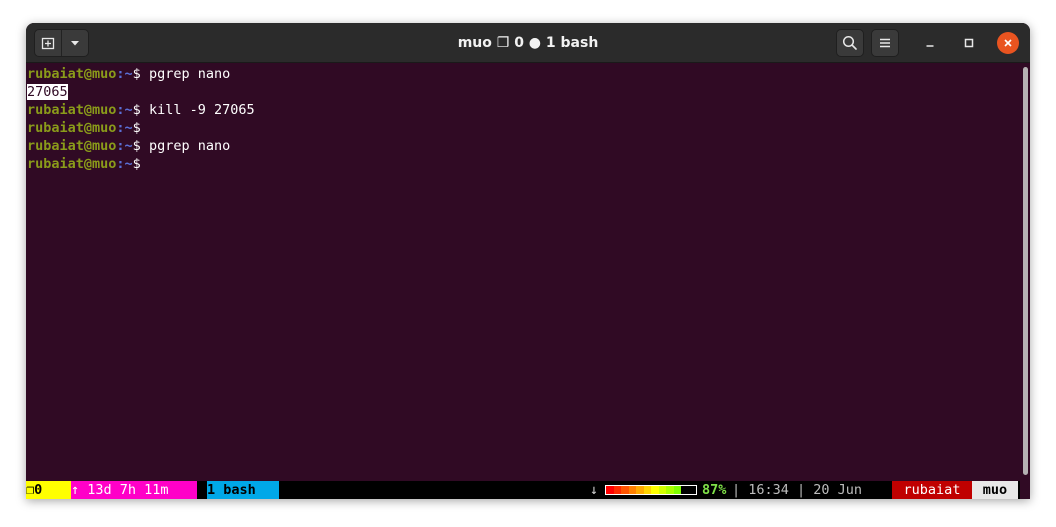 The image size is (1056, 527). I want to click on terminal-scrollbar, so click(1025, 271).